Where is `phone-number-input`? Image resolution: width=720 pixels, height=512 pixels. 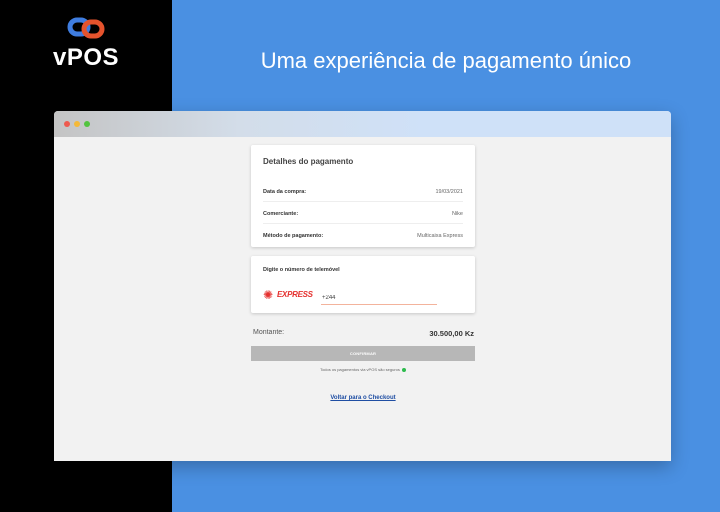 phone-number-input is located at coordinates (379, 298).